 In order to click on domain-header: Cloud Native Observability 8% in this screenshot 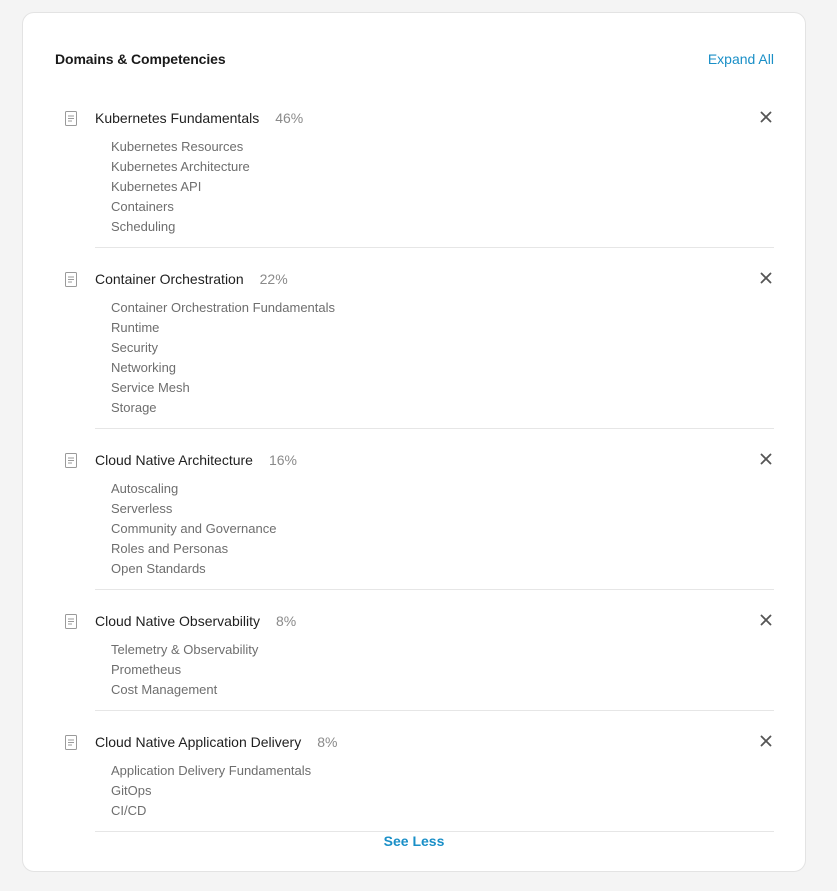, I will do `click(434, 621)`.